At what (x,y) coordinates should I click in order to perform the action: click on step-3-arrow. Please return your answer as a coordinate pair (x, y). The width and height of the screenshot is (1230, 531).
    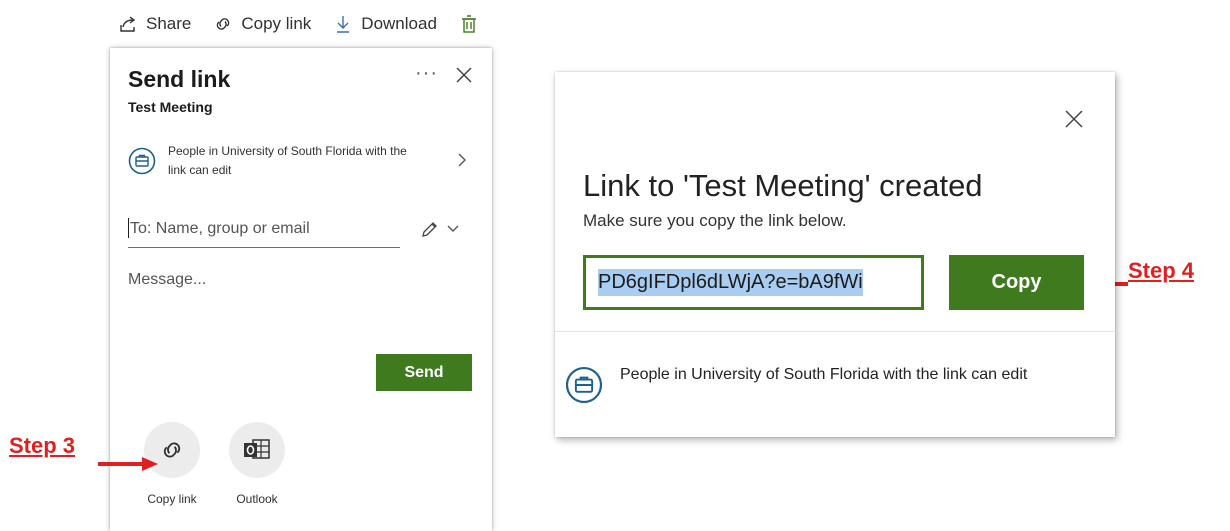
    Looking at the image, I should click on (128, 464).